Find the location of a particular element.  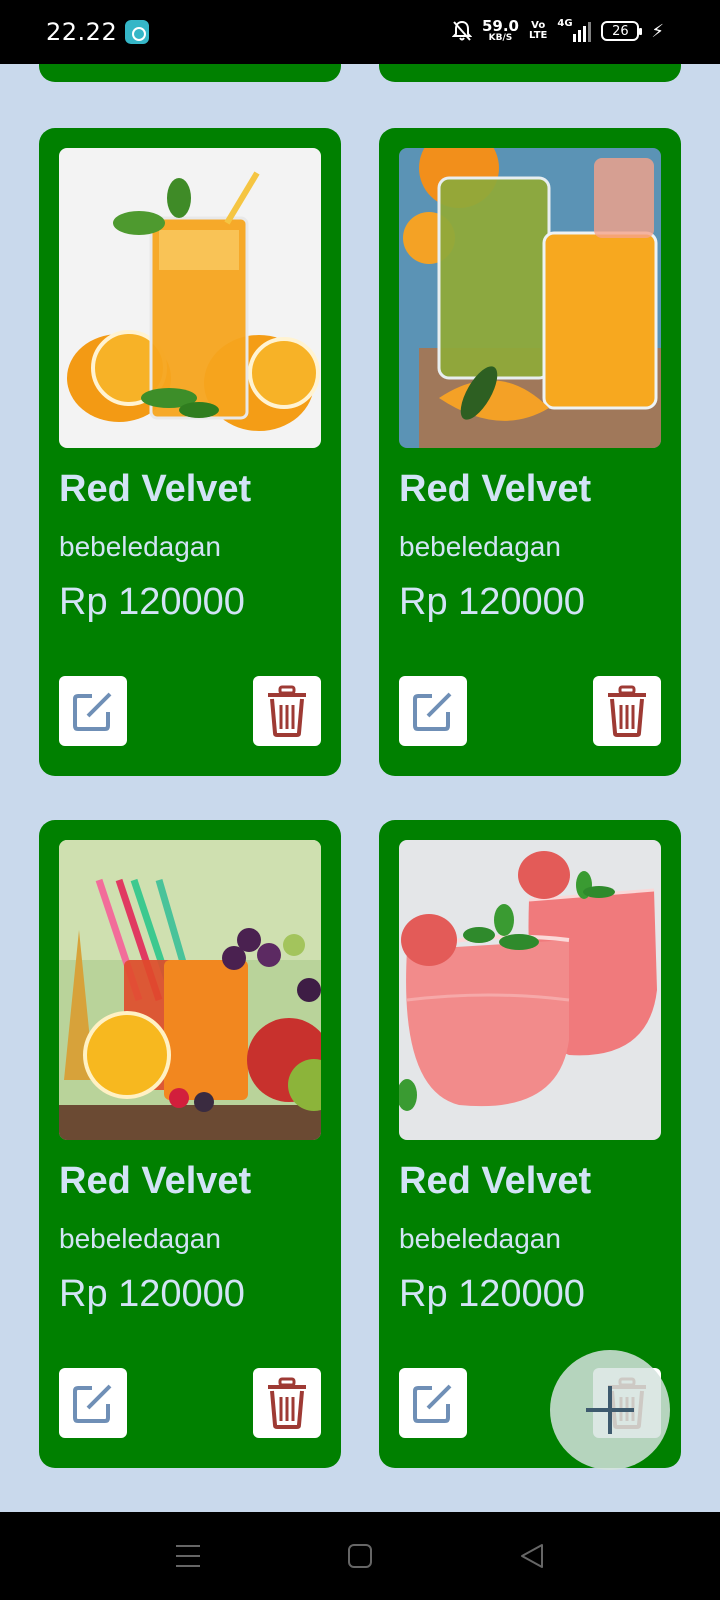

plus-icon is located at coordinates (610, 1410).